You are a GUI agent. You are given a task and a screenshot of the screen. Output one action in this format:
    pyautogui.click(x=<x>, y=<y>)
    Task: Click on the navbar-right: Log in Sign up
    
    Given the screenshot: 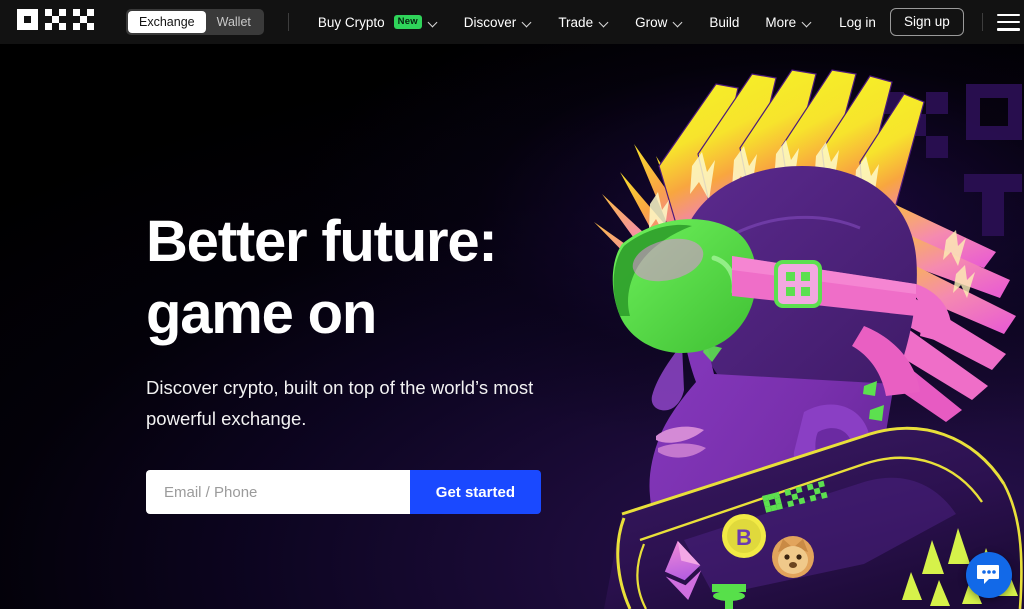 What is the action you would take?
    pyautogui.click(x=924, y=22)
    